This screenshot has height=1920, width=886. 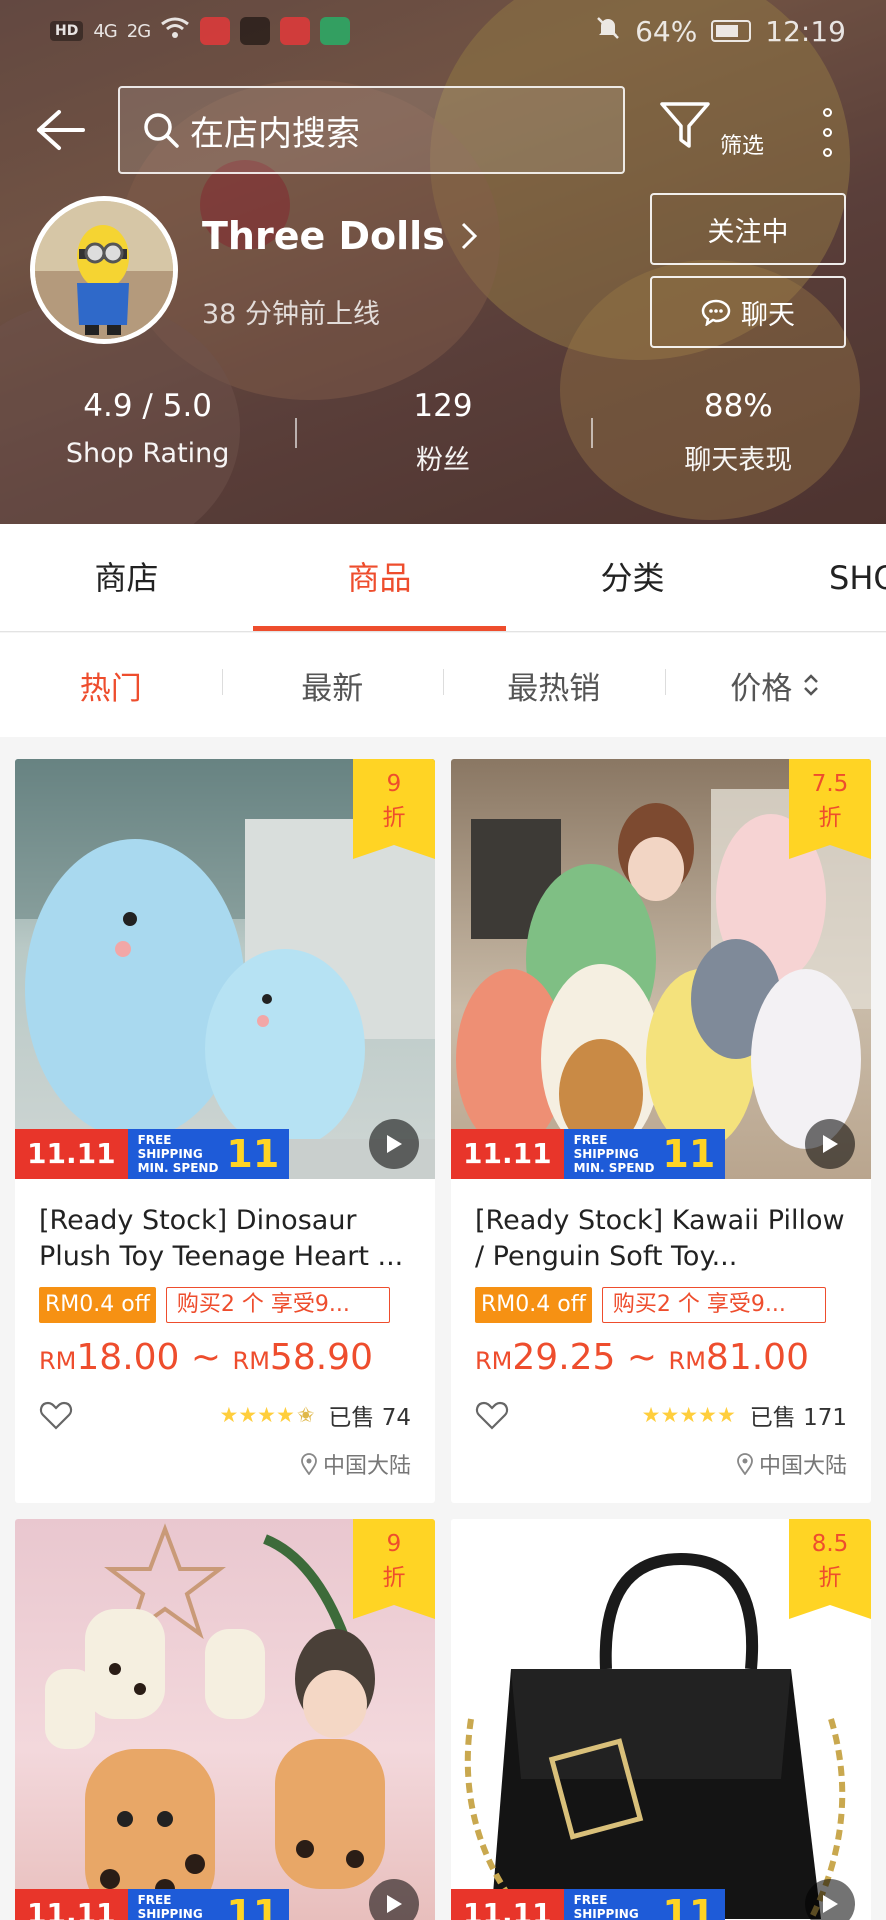 I want to click on wifi-icon, so click(x=175, y=31).